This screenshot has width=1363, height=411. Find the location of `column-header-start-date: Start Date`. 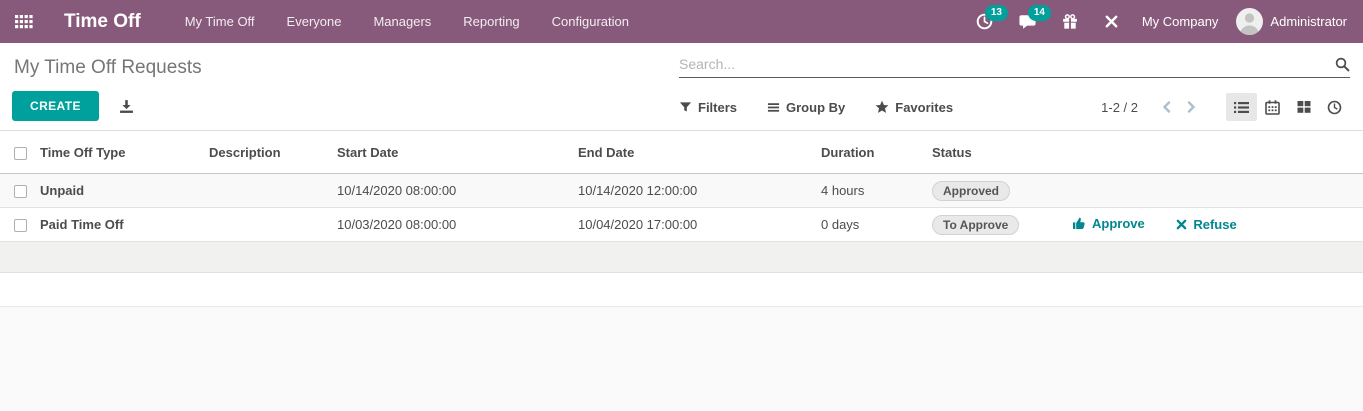

column-header-start-date: Start Date is located at coordinates (457, 152).